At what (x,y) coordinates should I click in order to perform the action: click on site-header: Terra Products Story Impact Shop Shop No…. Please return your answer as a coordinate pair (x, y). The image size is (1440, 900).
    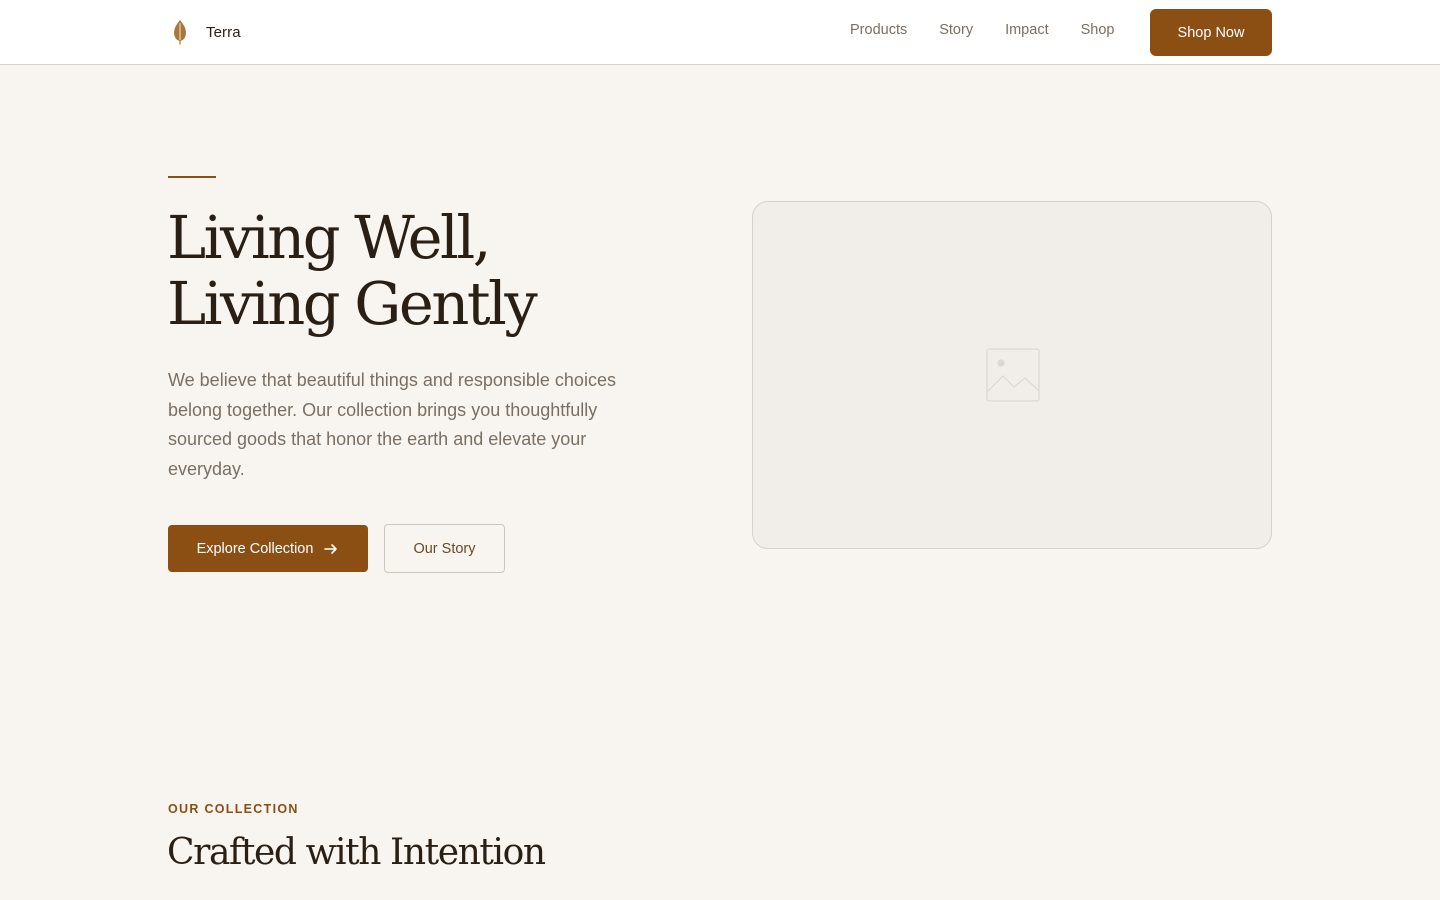
    Looking at the image, I should click on (720, 32).